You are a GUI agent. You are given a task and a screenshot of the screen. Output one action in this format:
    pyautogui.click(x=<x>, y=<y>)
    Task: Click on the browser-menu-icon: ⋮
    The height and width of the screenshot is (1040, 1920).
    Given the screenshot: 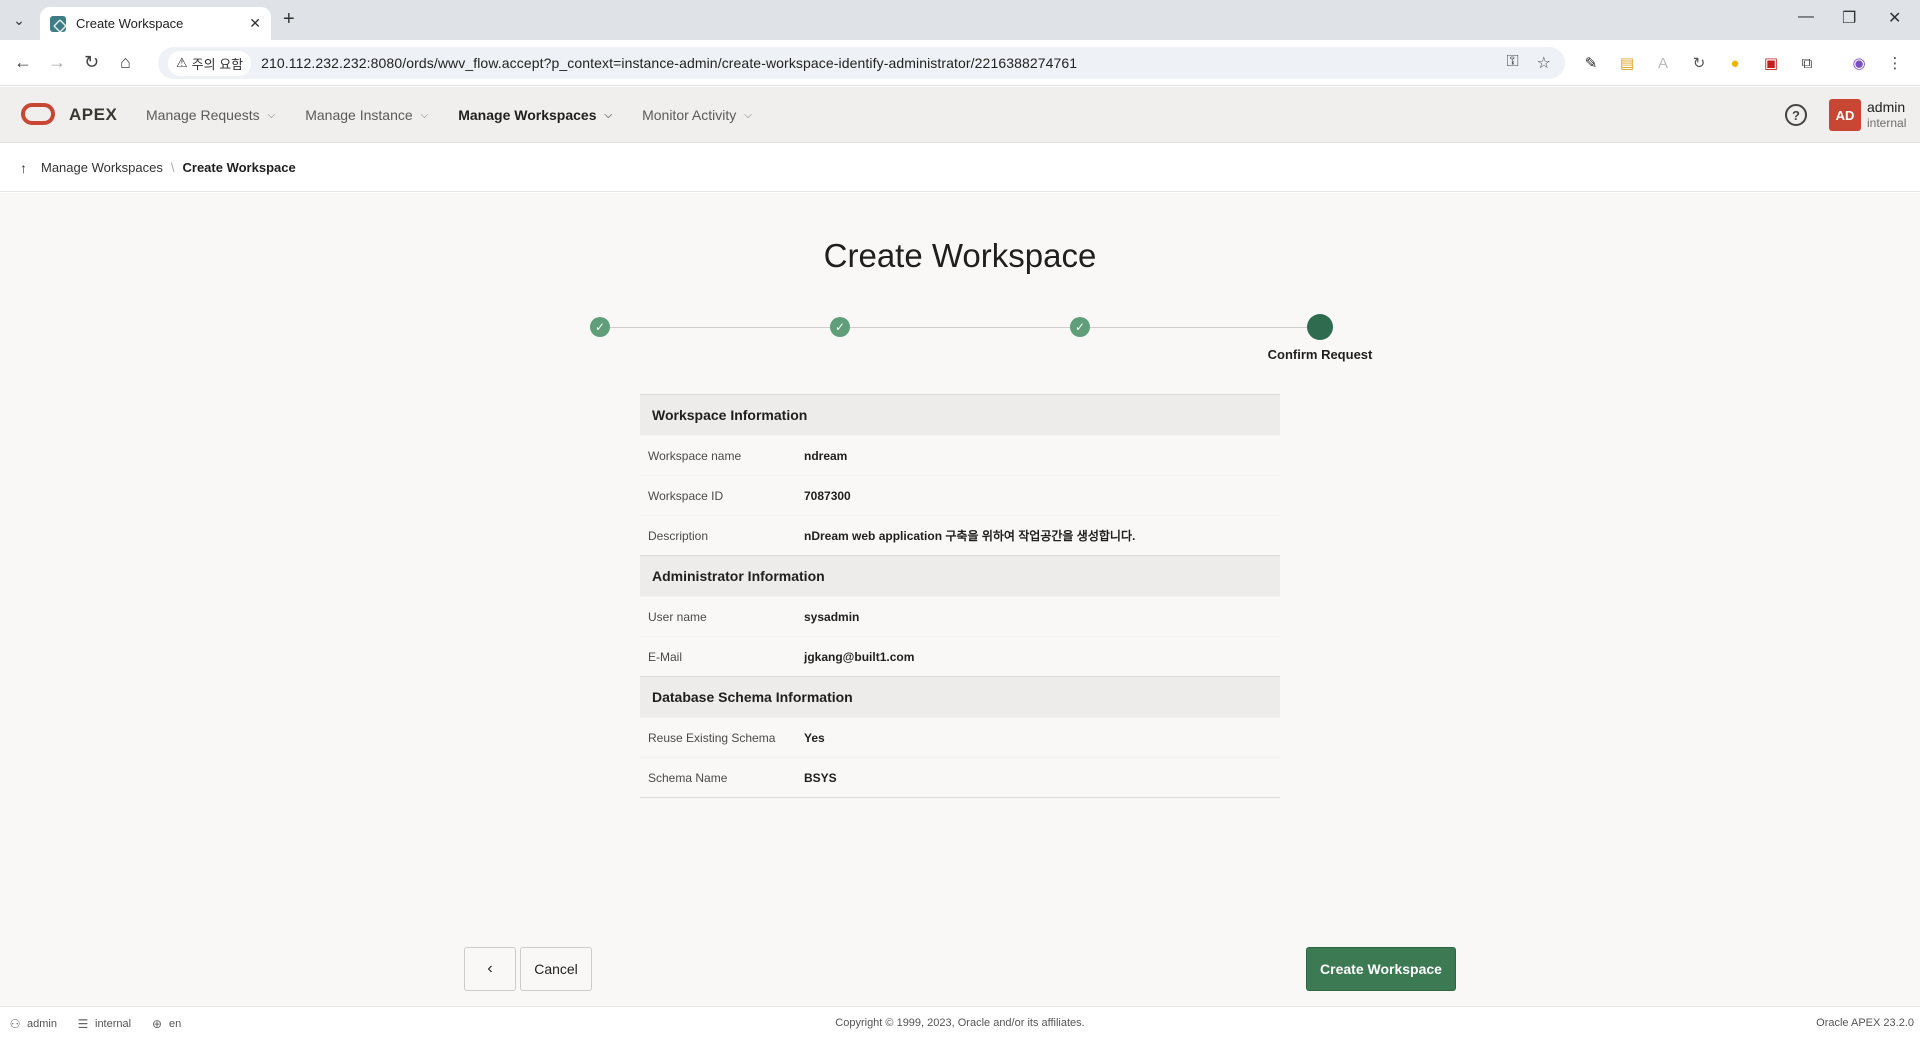 What is the action you would take?
    pyautogui.click(x=1895, y=63)
    